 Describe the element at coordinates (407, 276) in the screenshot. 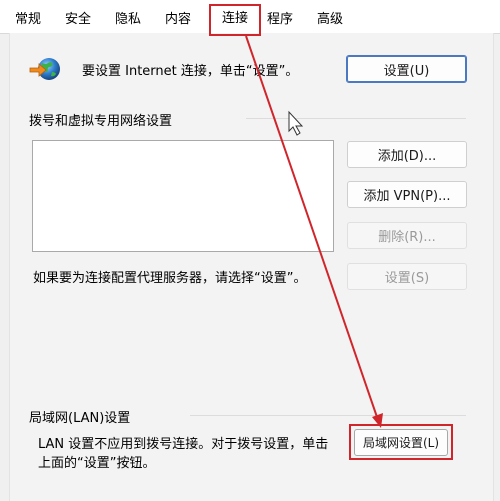

I see `dialup-settings-button: 设置(S)` at that location.